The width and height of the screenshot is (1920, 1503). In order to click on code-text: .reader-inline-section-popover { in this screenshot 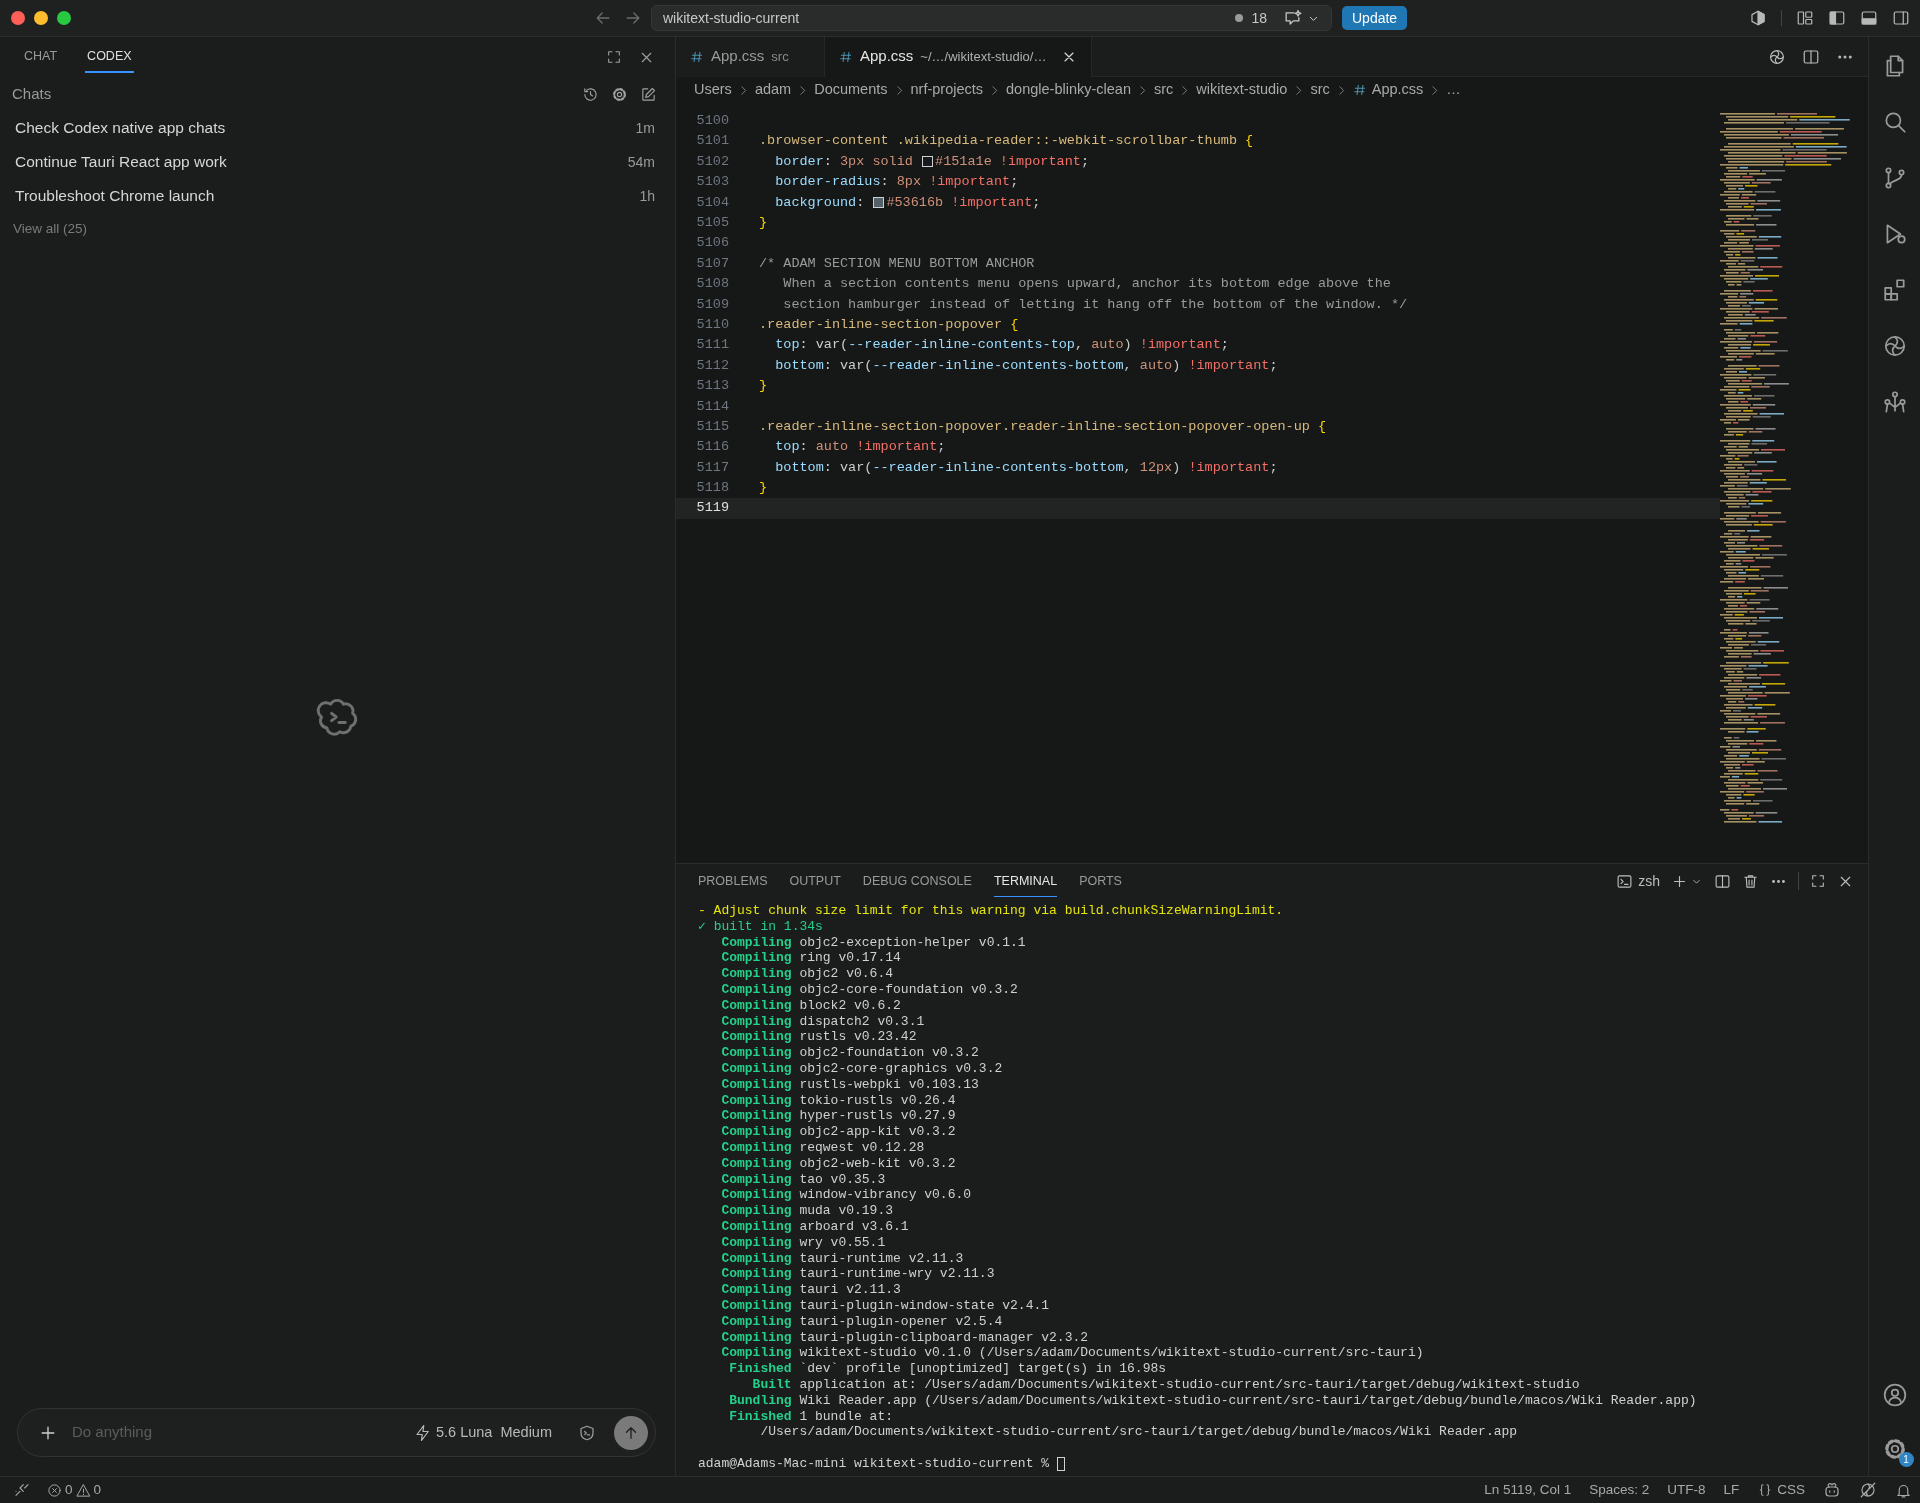, I will do `click(889, 324)`.